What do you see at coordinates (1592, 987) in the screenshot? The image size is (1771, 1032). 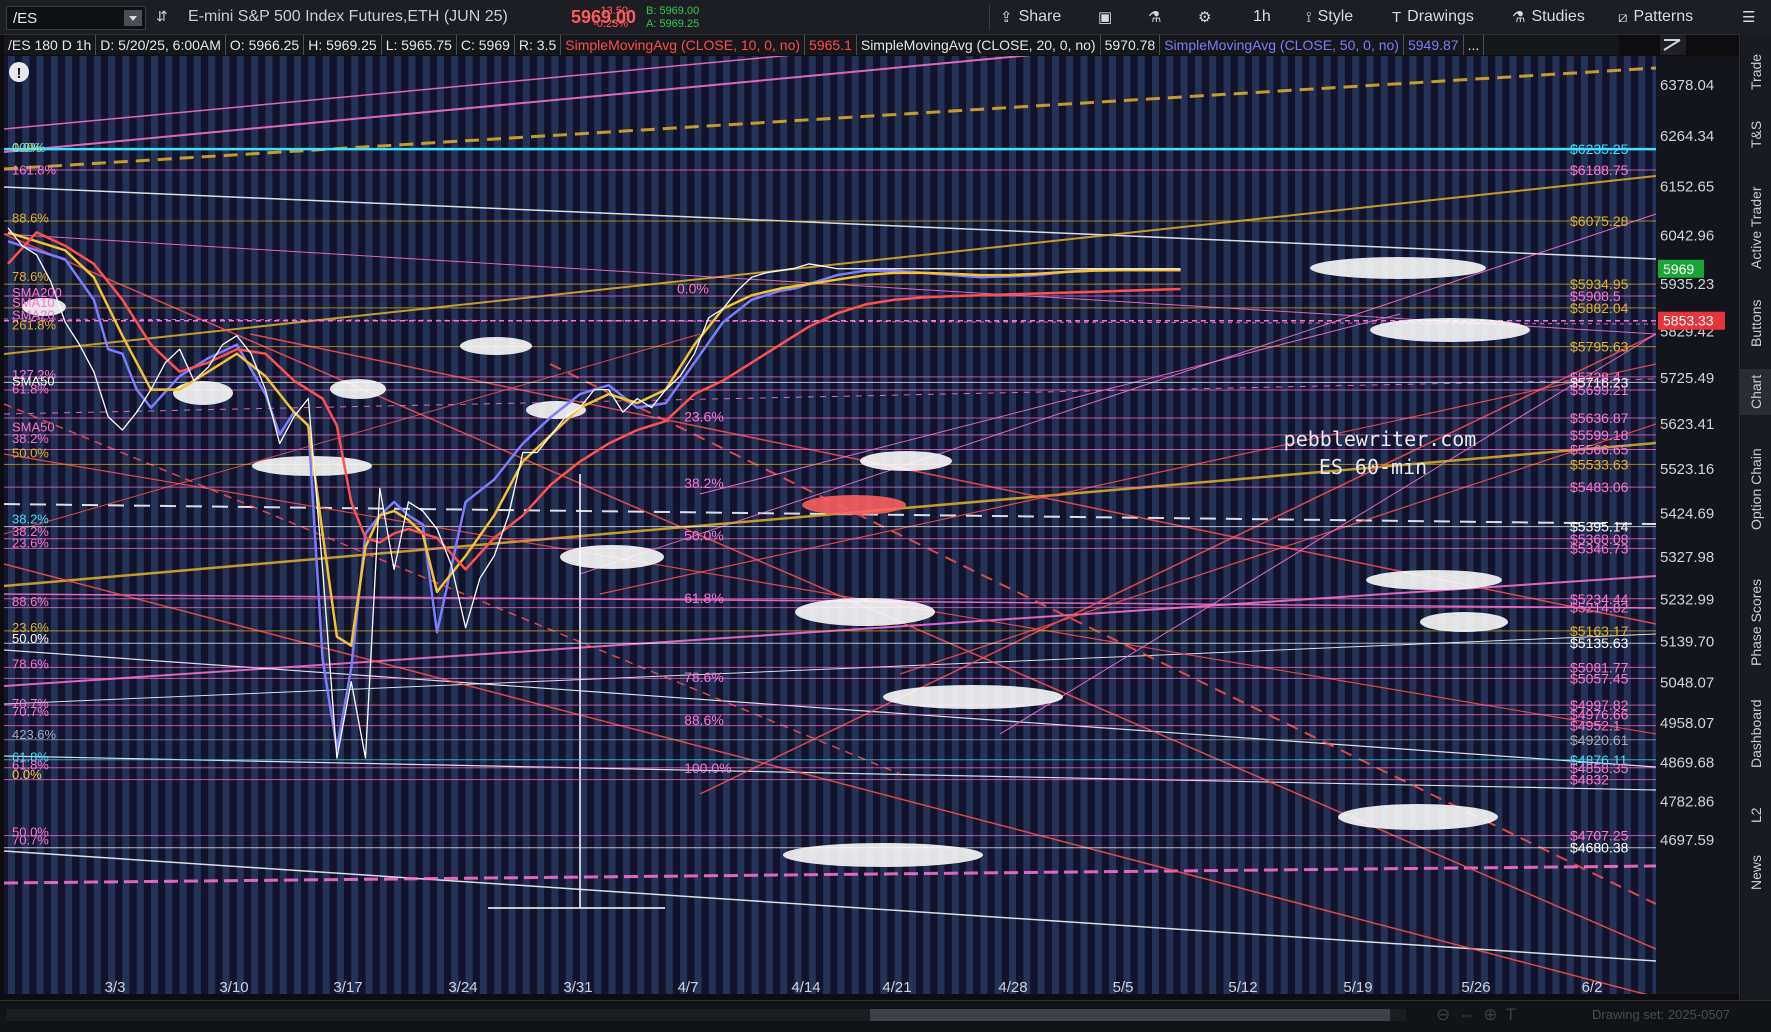 I see `x-tick-label: 6/2` at bounding box center [1592, 987].